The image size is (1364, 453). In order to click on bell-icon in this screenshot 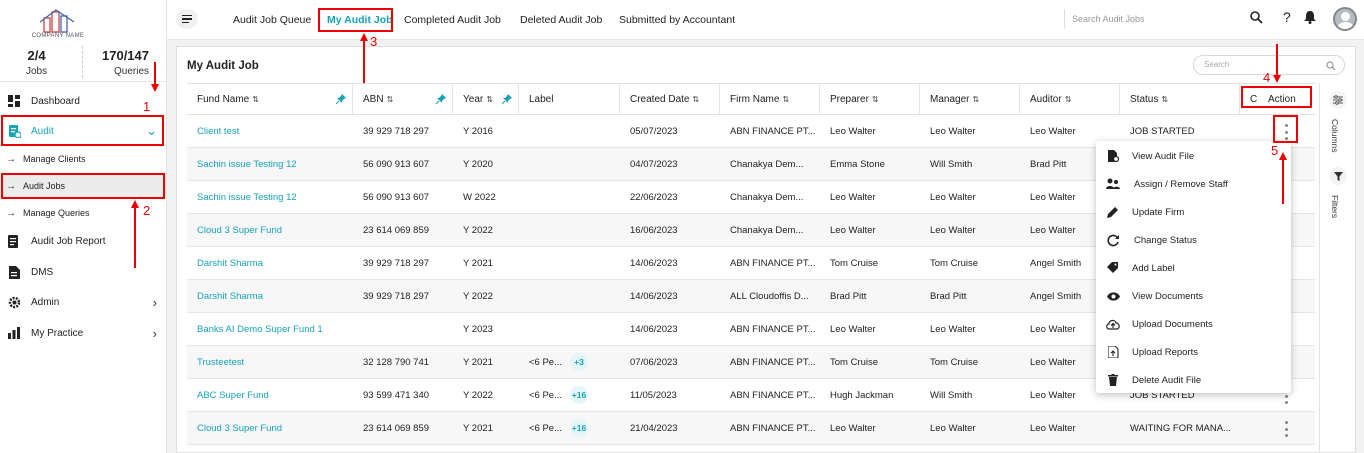, I will do `click(1310, 19)`.